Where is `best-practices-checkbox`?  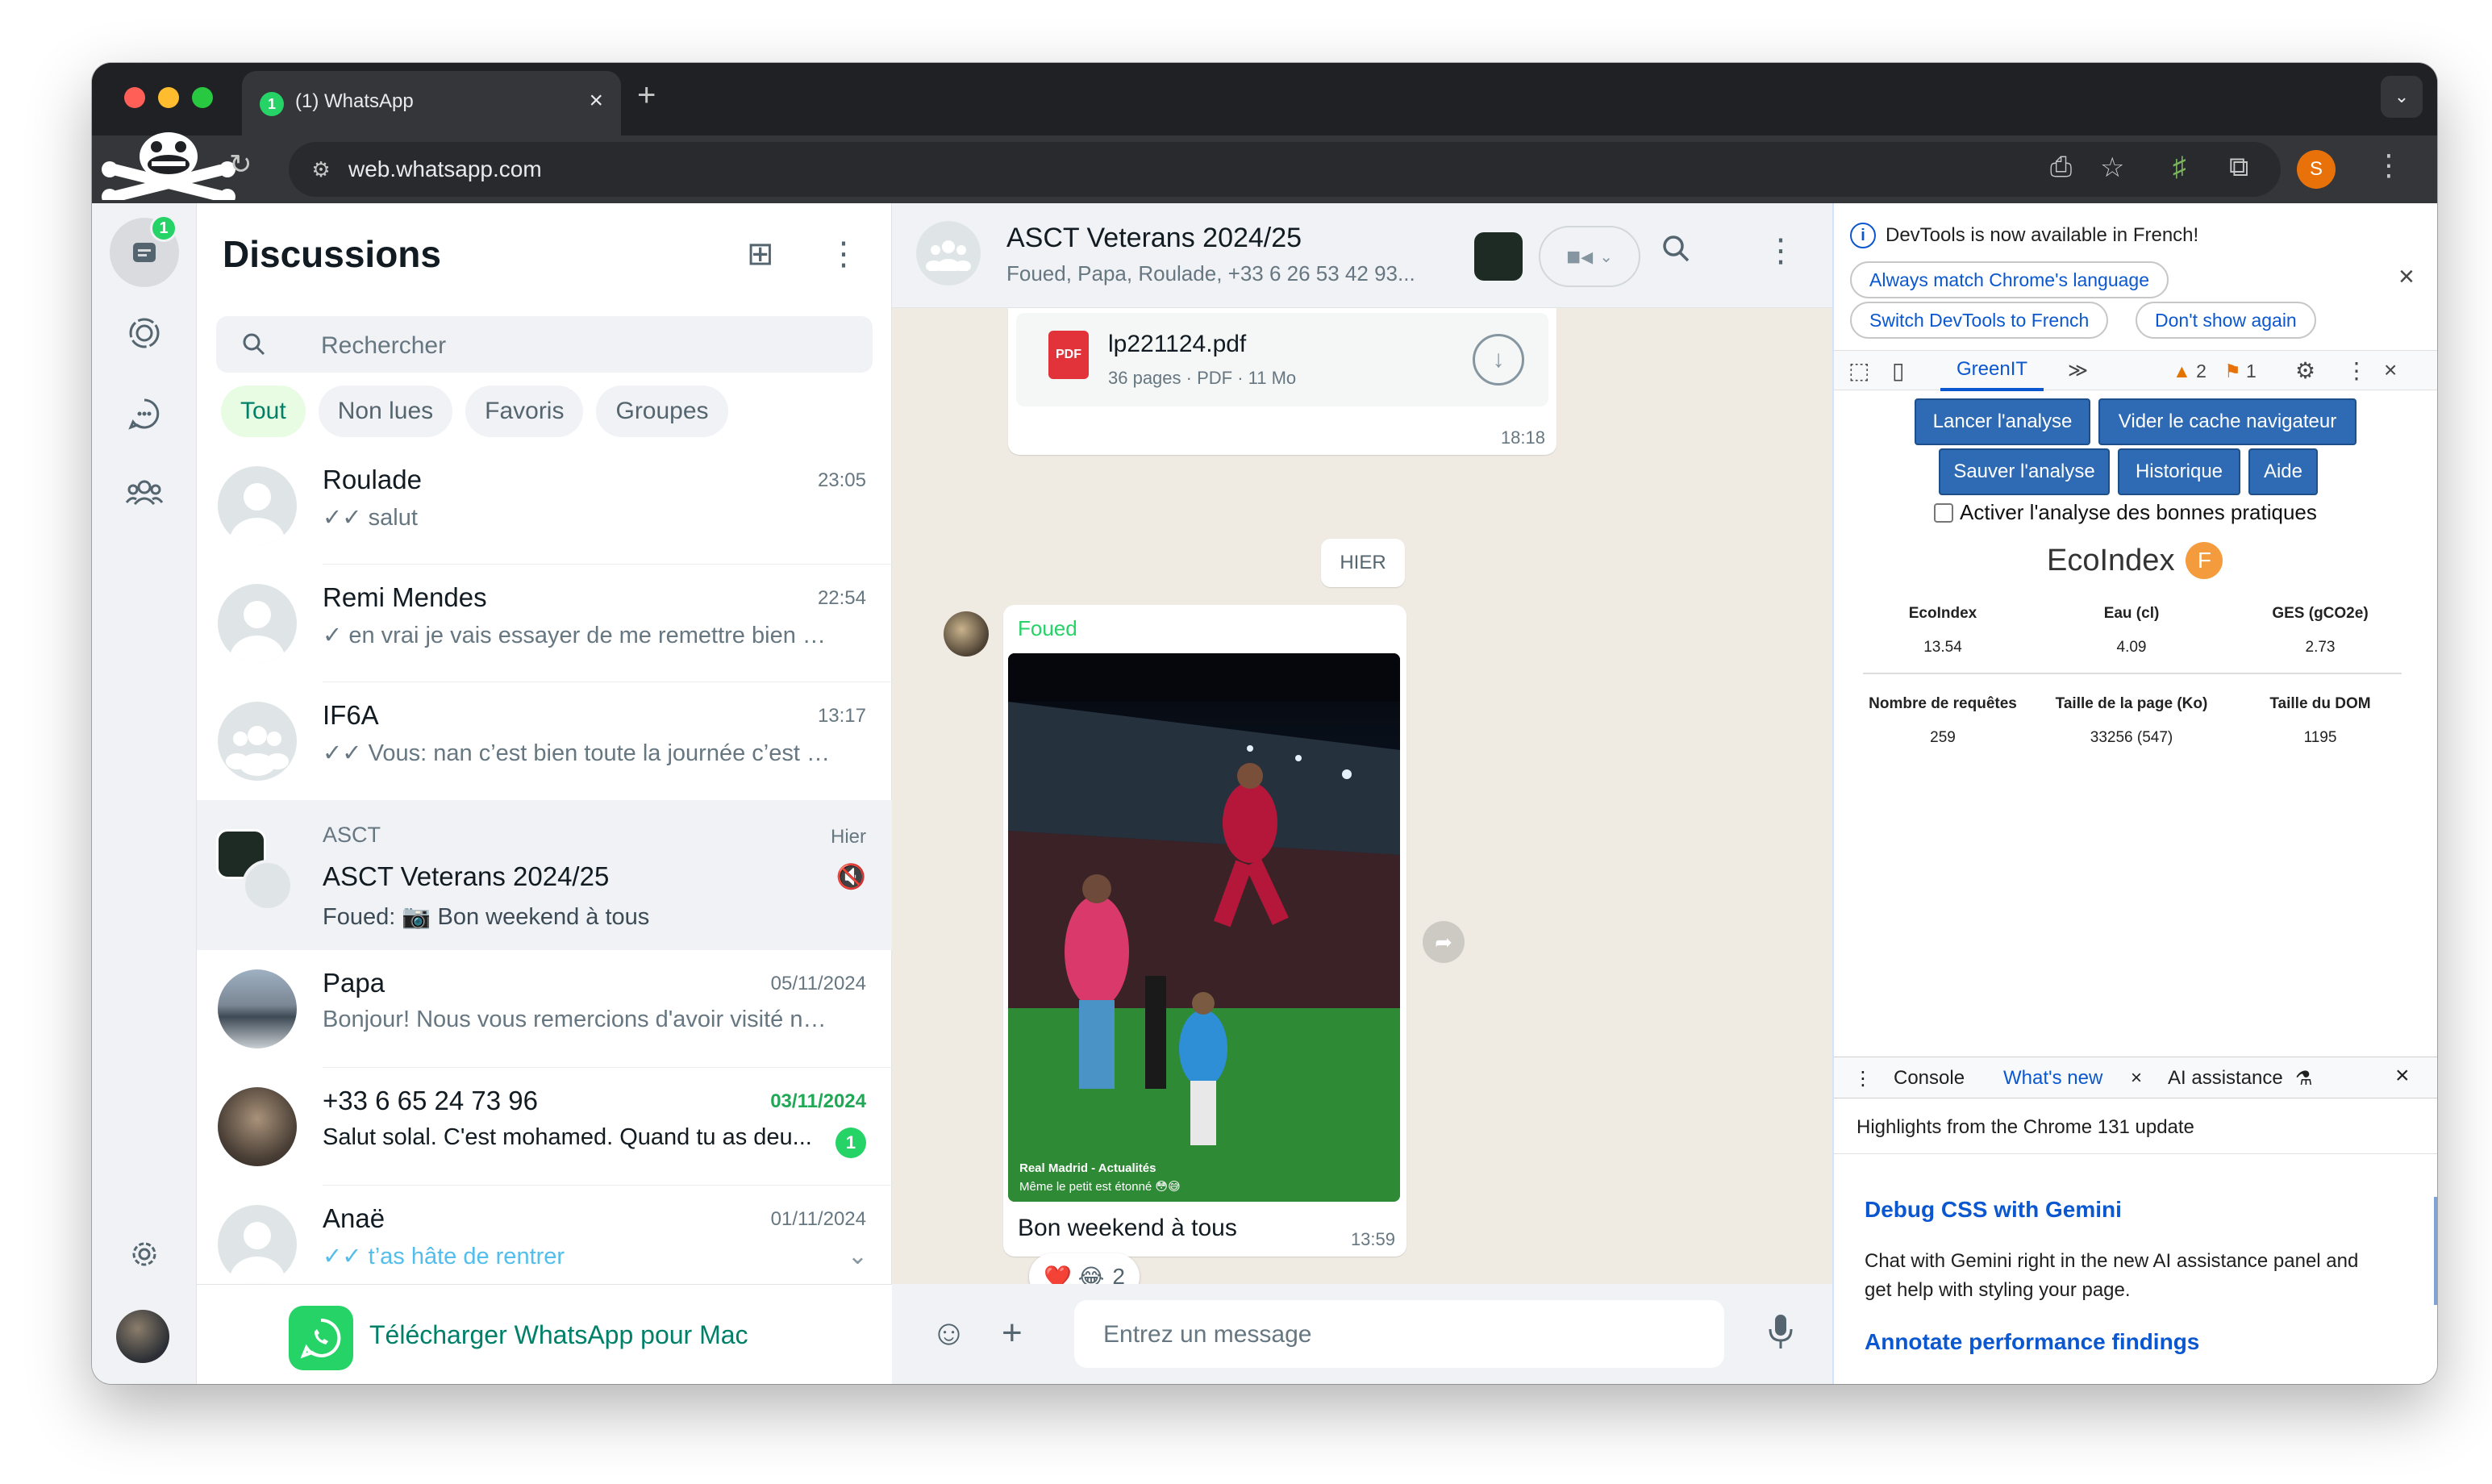 best-practices-checkbox is located at coordinates (1943, 513).